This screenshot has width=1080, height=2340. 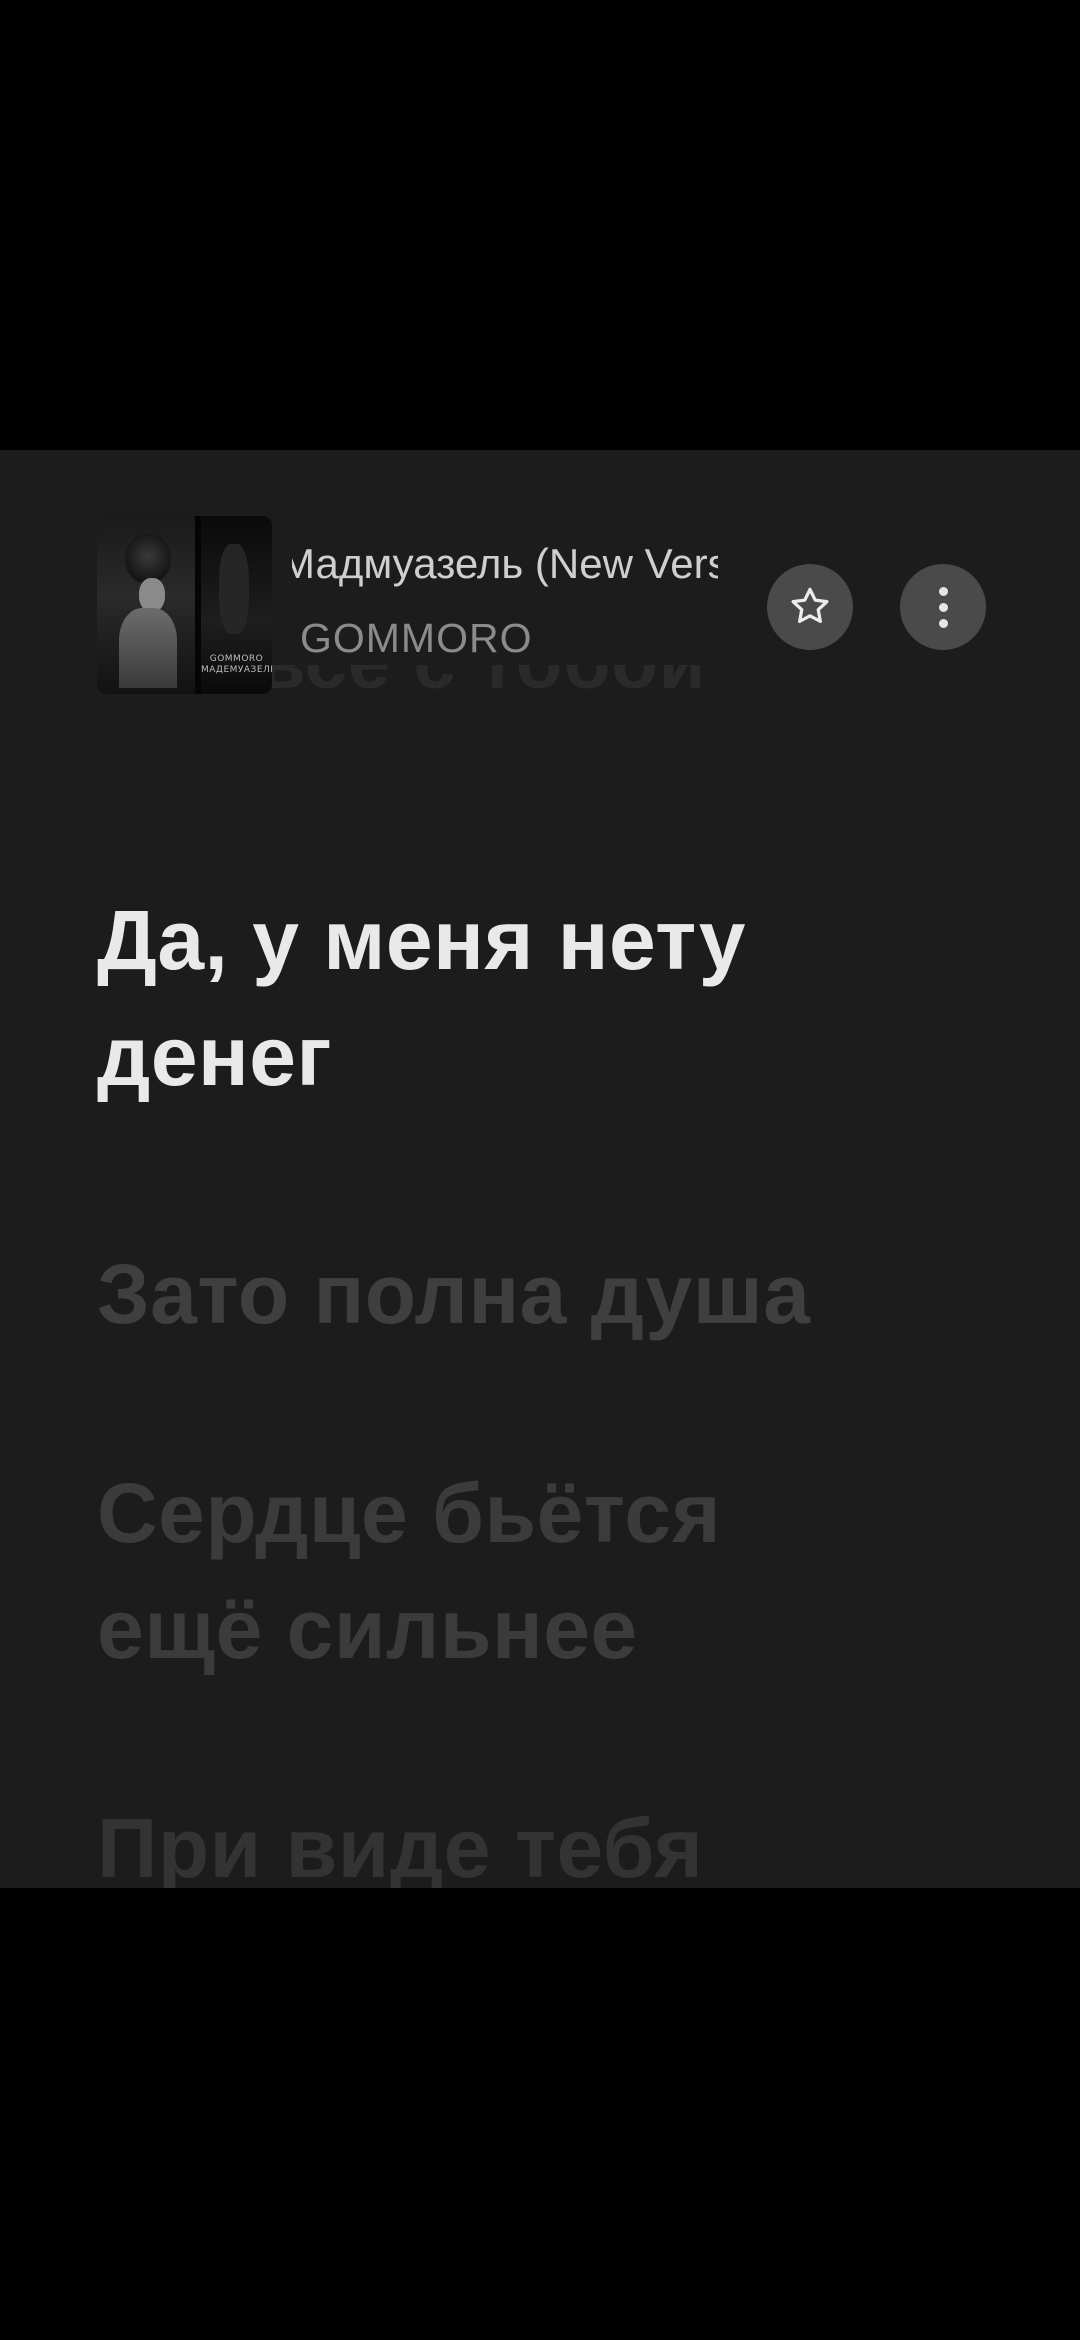 I want to click on next-lyric-line: При виде тебя, so click(x=400, y=1839).